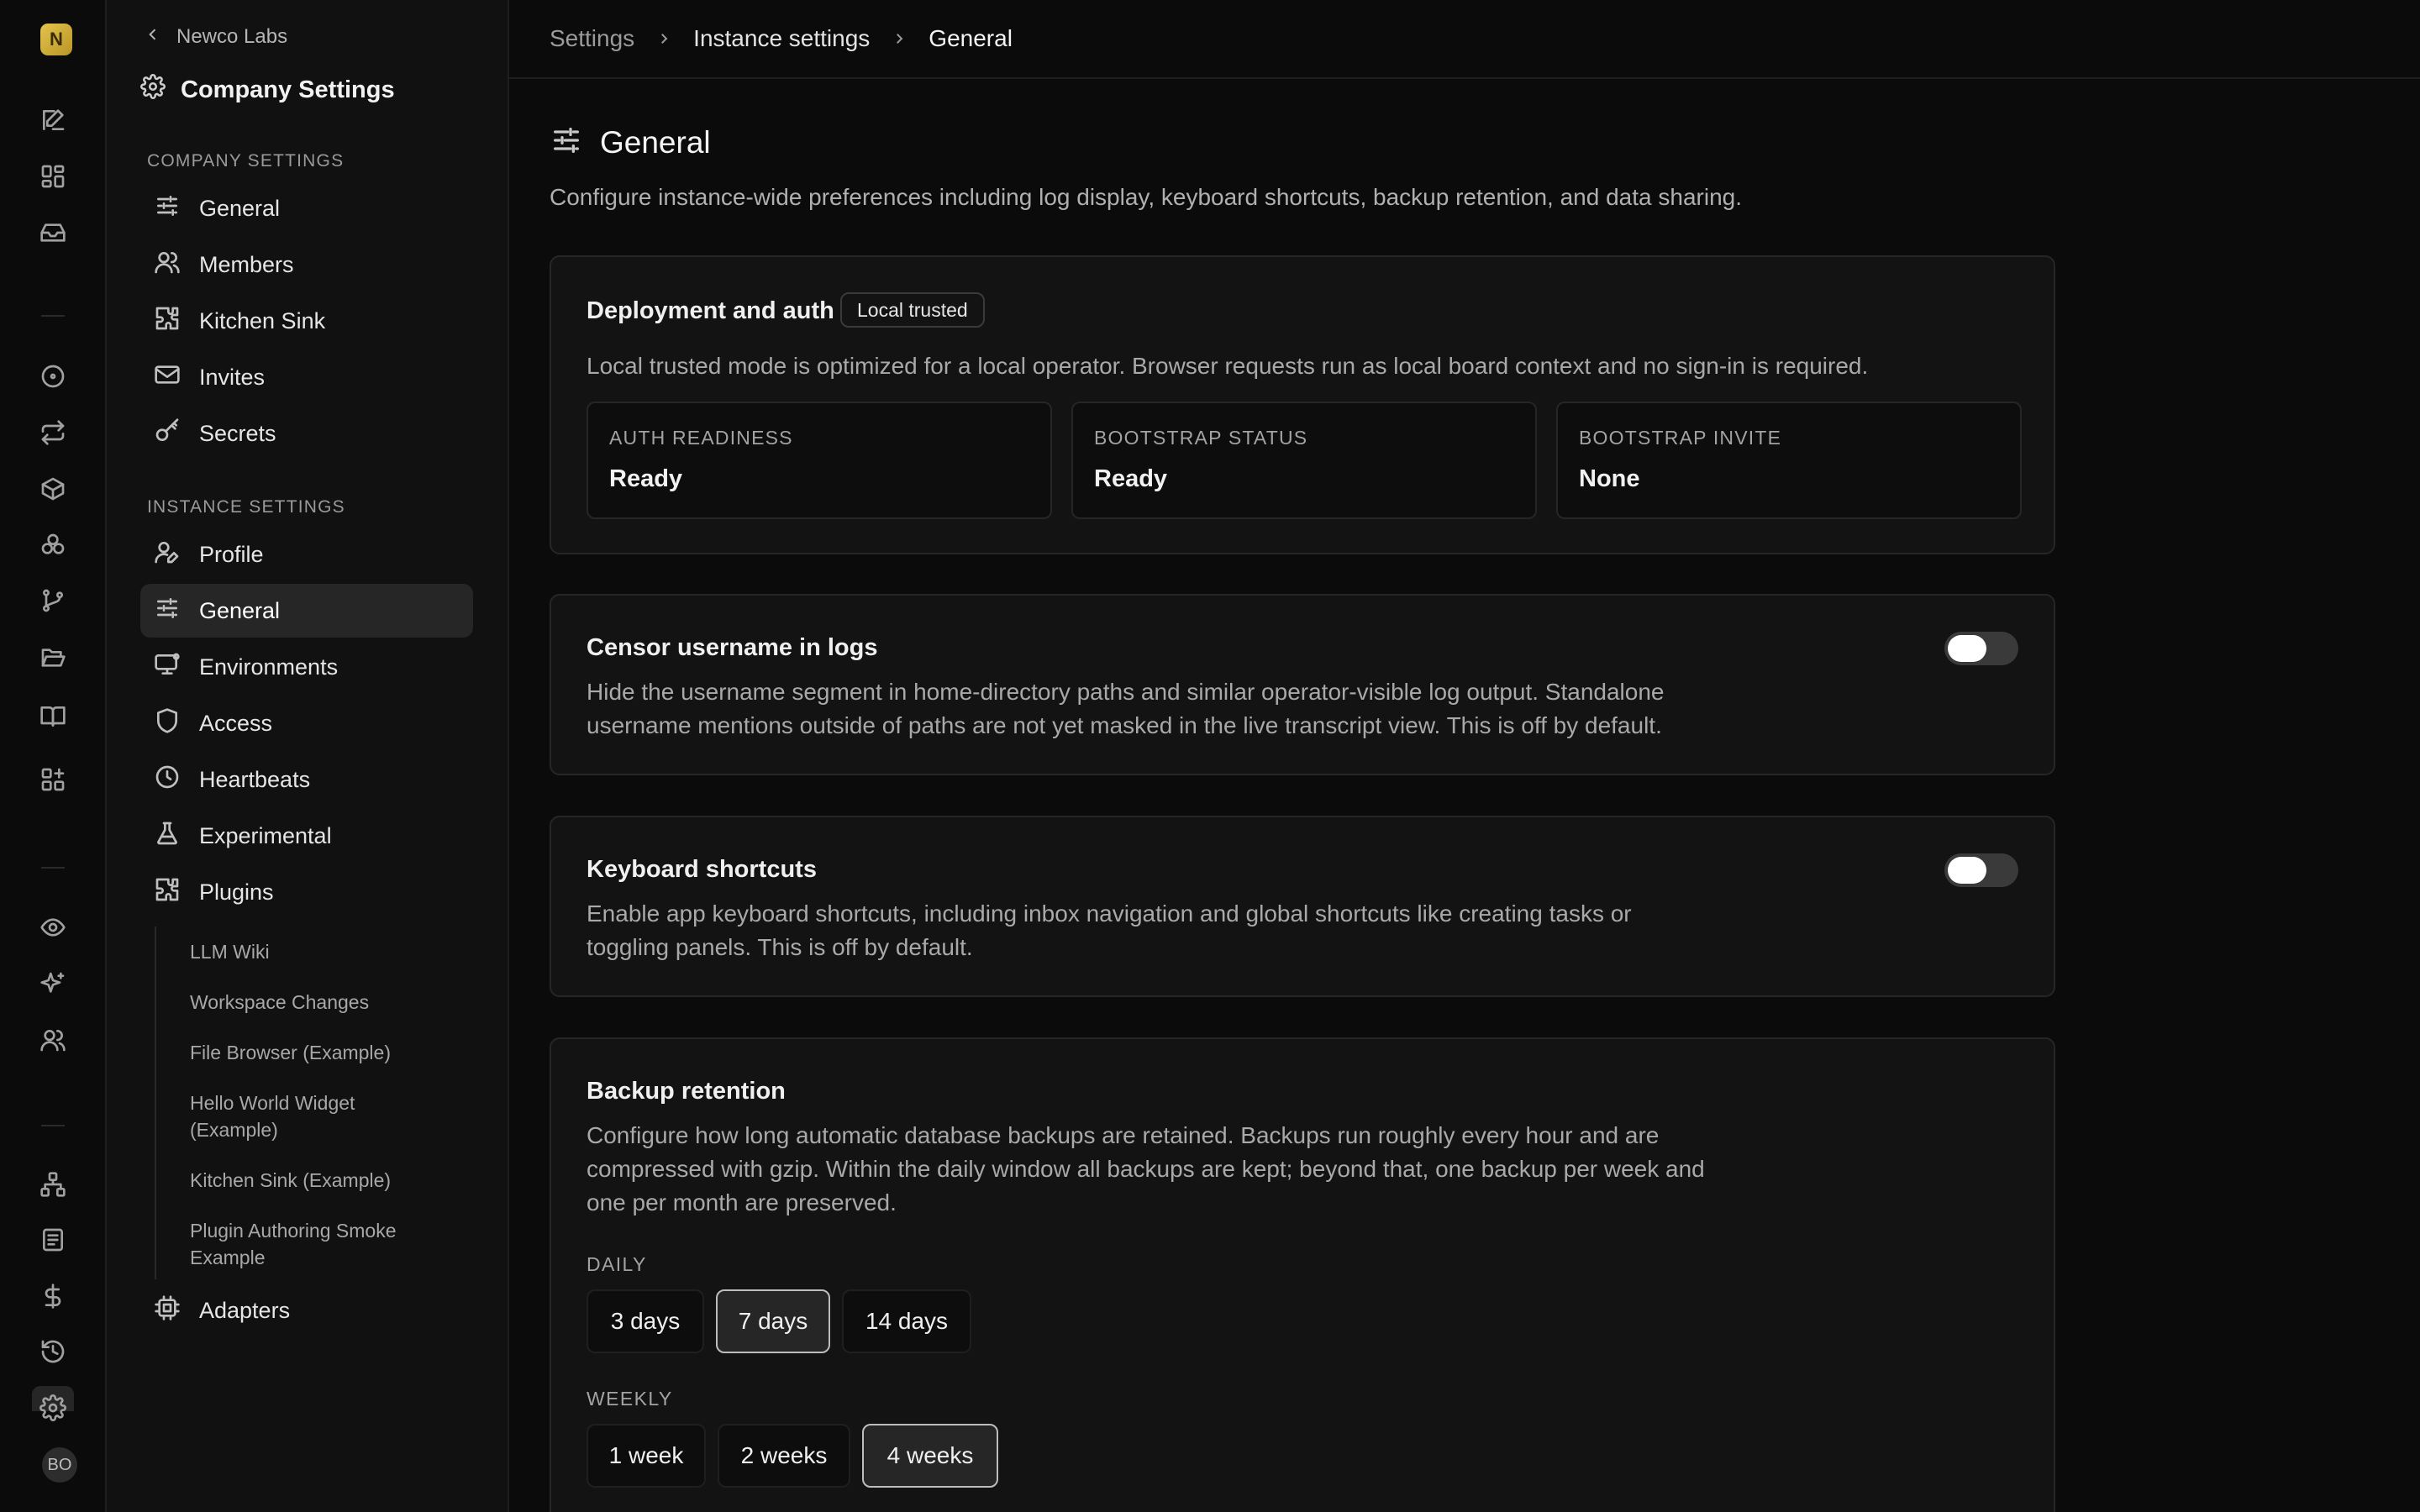 The width and height of the screenshot is (2420, 1512). Describe the element at coordinates (630, 1399) in the screenshot. I see `weekly-label: WEEKLY` at that location.